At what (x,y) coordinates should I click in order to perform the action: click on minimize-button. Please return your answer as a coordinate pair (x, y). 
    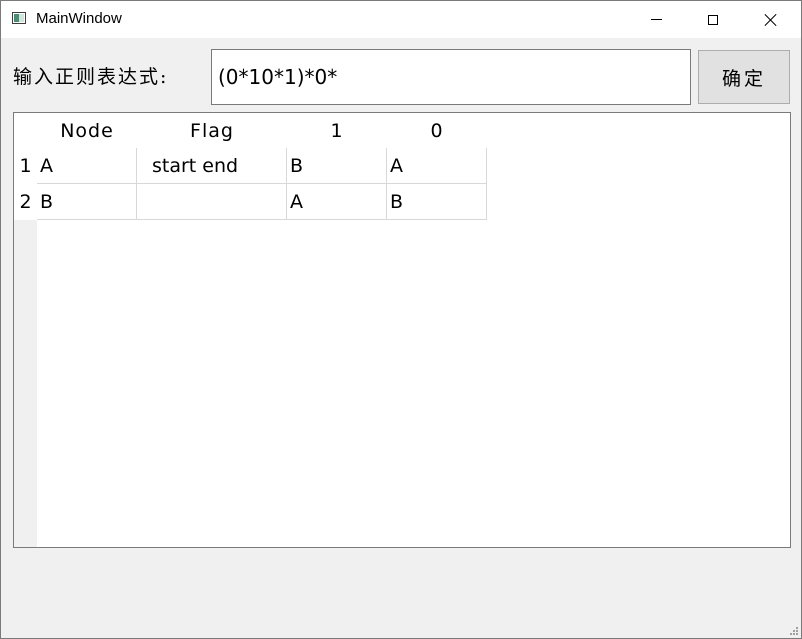
    Looking at the image, I should click on (656, 19).